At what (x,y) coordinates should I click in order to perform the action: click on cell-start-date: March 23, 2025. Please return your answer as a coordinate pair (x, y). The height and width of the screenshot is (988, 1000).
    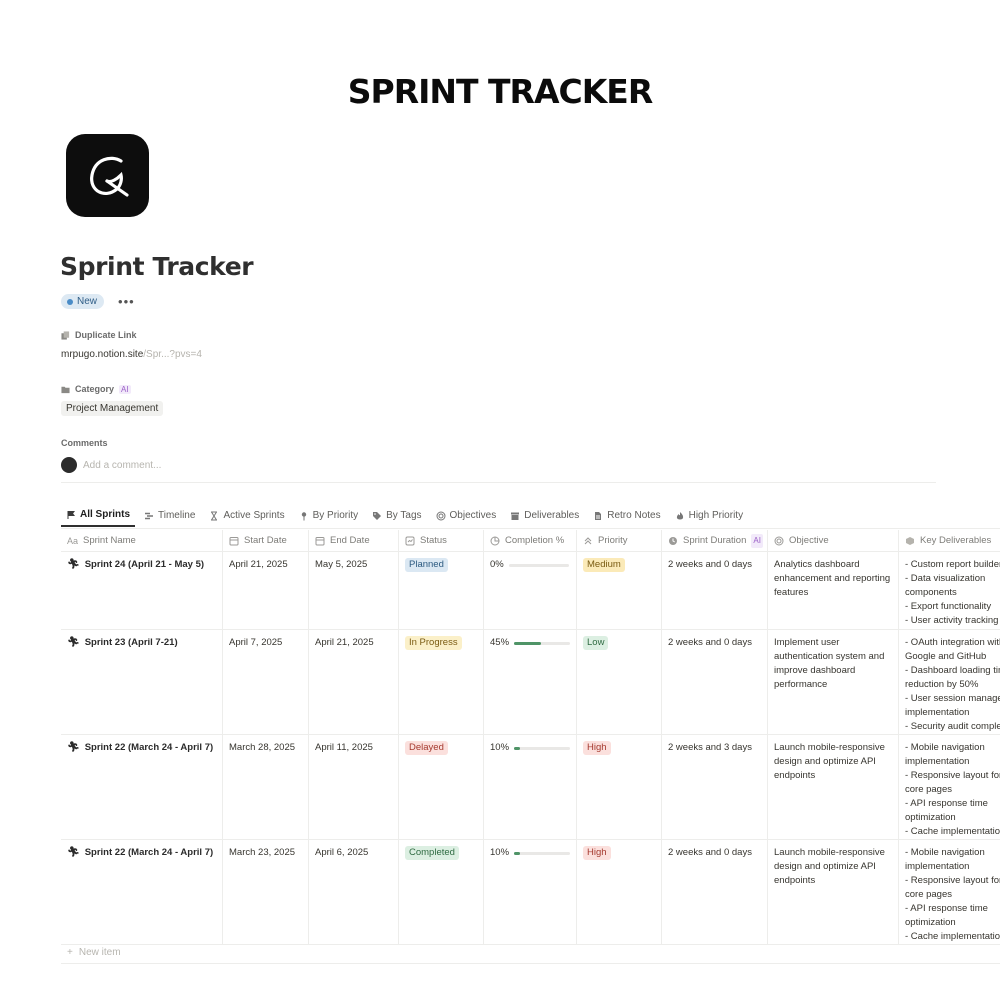
    Looking at the image, I should click on (266, 892).